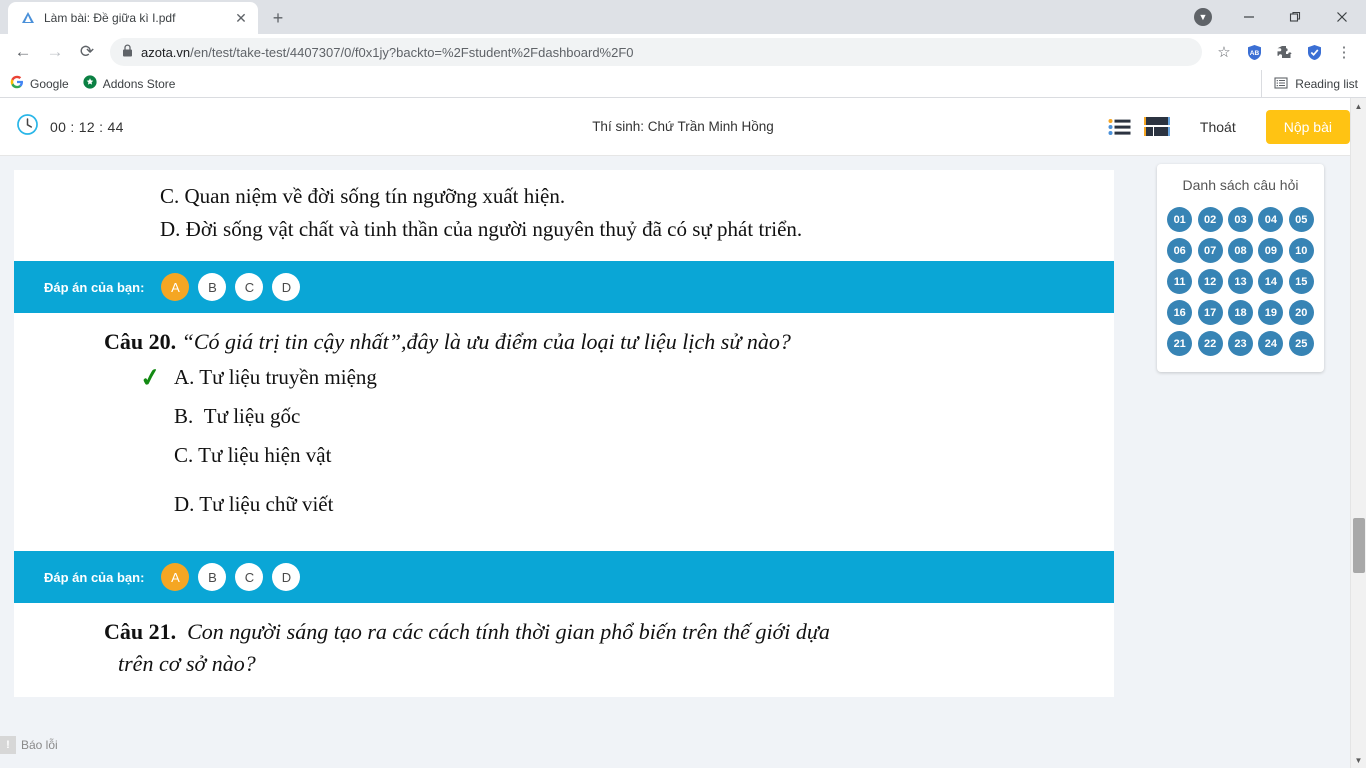  I want to click on question-bubble-12: 12, so click(1210, 281).